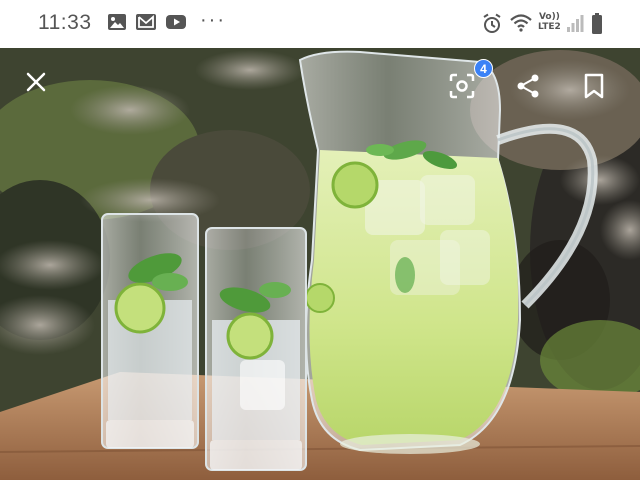 This screenshot has height=480, width=640. I want to click on youtube-icon, so click(176, 22).